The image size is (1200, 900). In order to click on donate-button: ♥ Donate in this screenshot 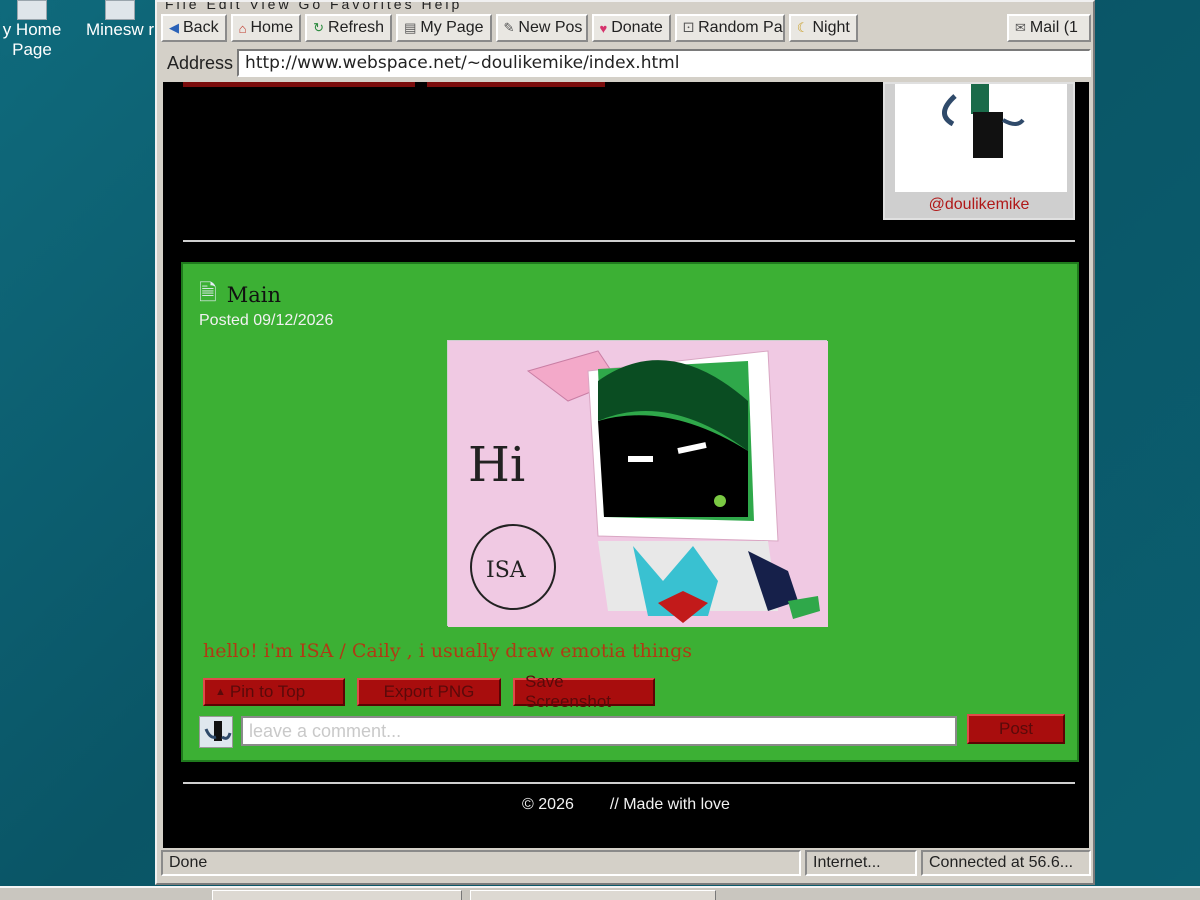, I will do `click(631, 28)`.